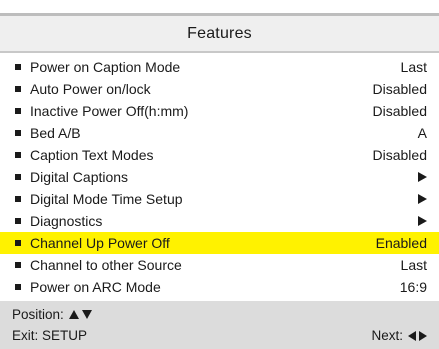 This screenshot has height=349, width=439. Describe the element at coordinates (401, 243) in the screenshot. I see `menu-item-value: Enabled` at that location.